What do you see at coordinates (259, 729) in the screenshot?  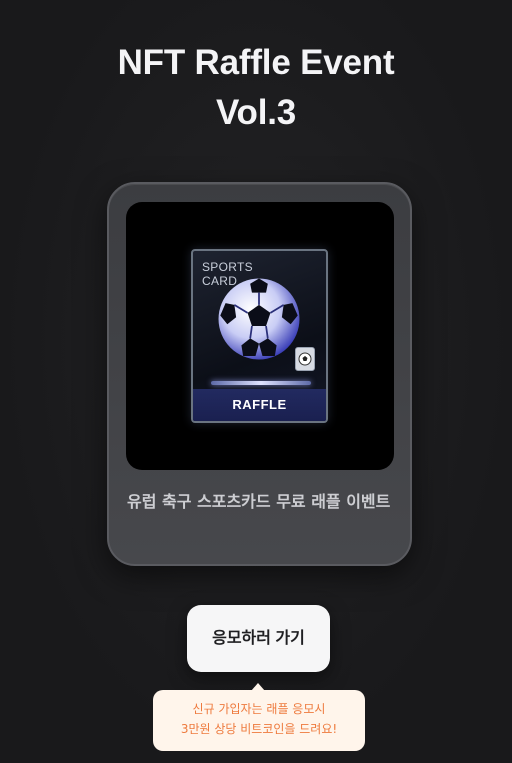 I see `promo-tooltip-line2: 3만원 상당 비트코인을 드려요!` at bounding box center [259, 729].